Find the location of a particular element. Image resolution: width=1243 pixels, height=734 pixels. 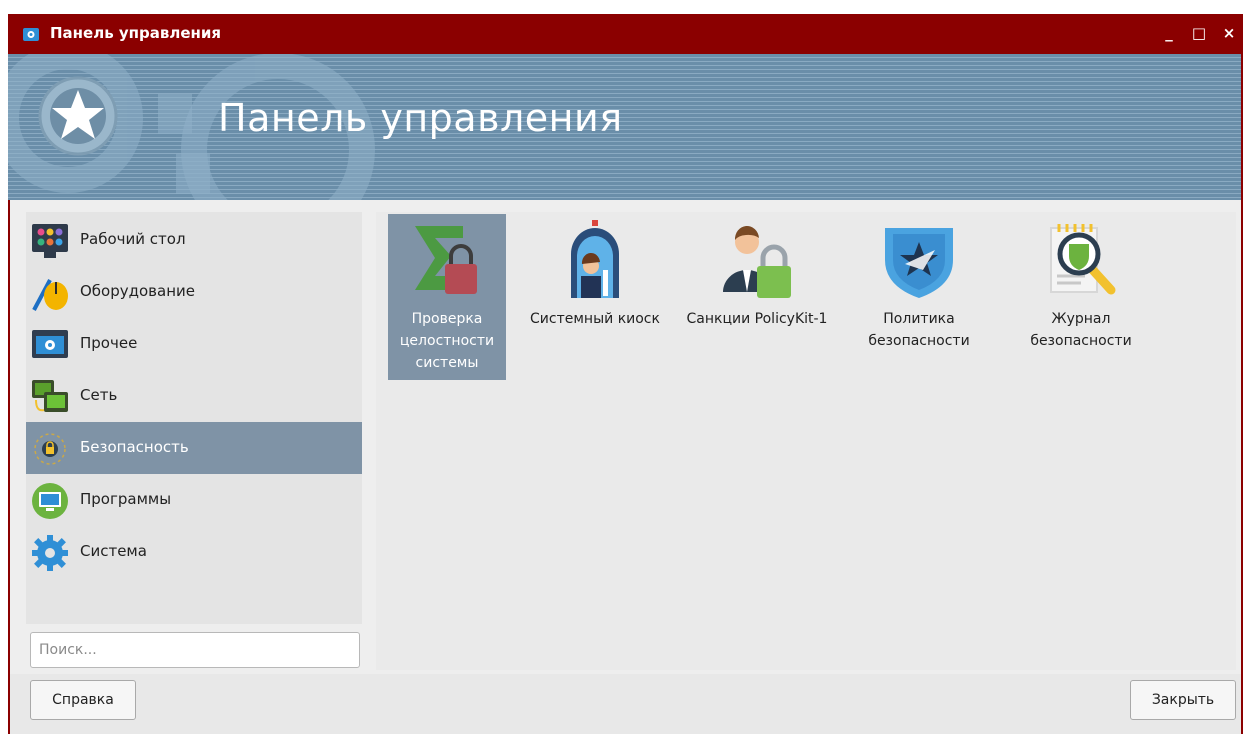

sidebar-item-desktop: Рабочий стол is located at coordinates (194, 240).